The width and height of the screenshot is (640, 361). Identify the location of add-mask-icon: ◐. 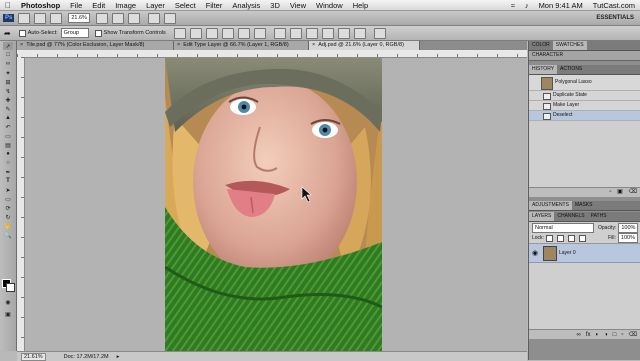
(598, 335).